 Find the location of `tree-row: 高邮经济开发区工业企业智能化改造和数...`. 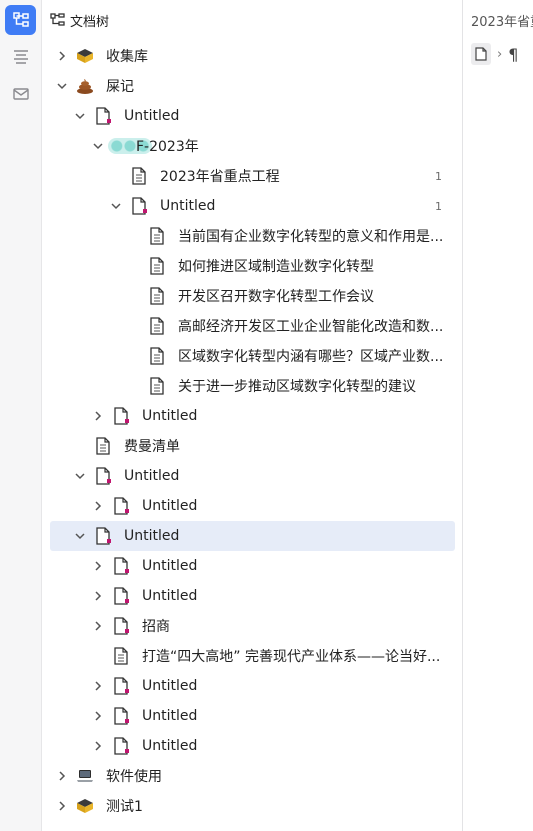

tree-row: 高邮经济开发区工业企业智能化改造和数... is located at coordinates (252, 326).